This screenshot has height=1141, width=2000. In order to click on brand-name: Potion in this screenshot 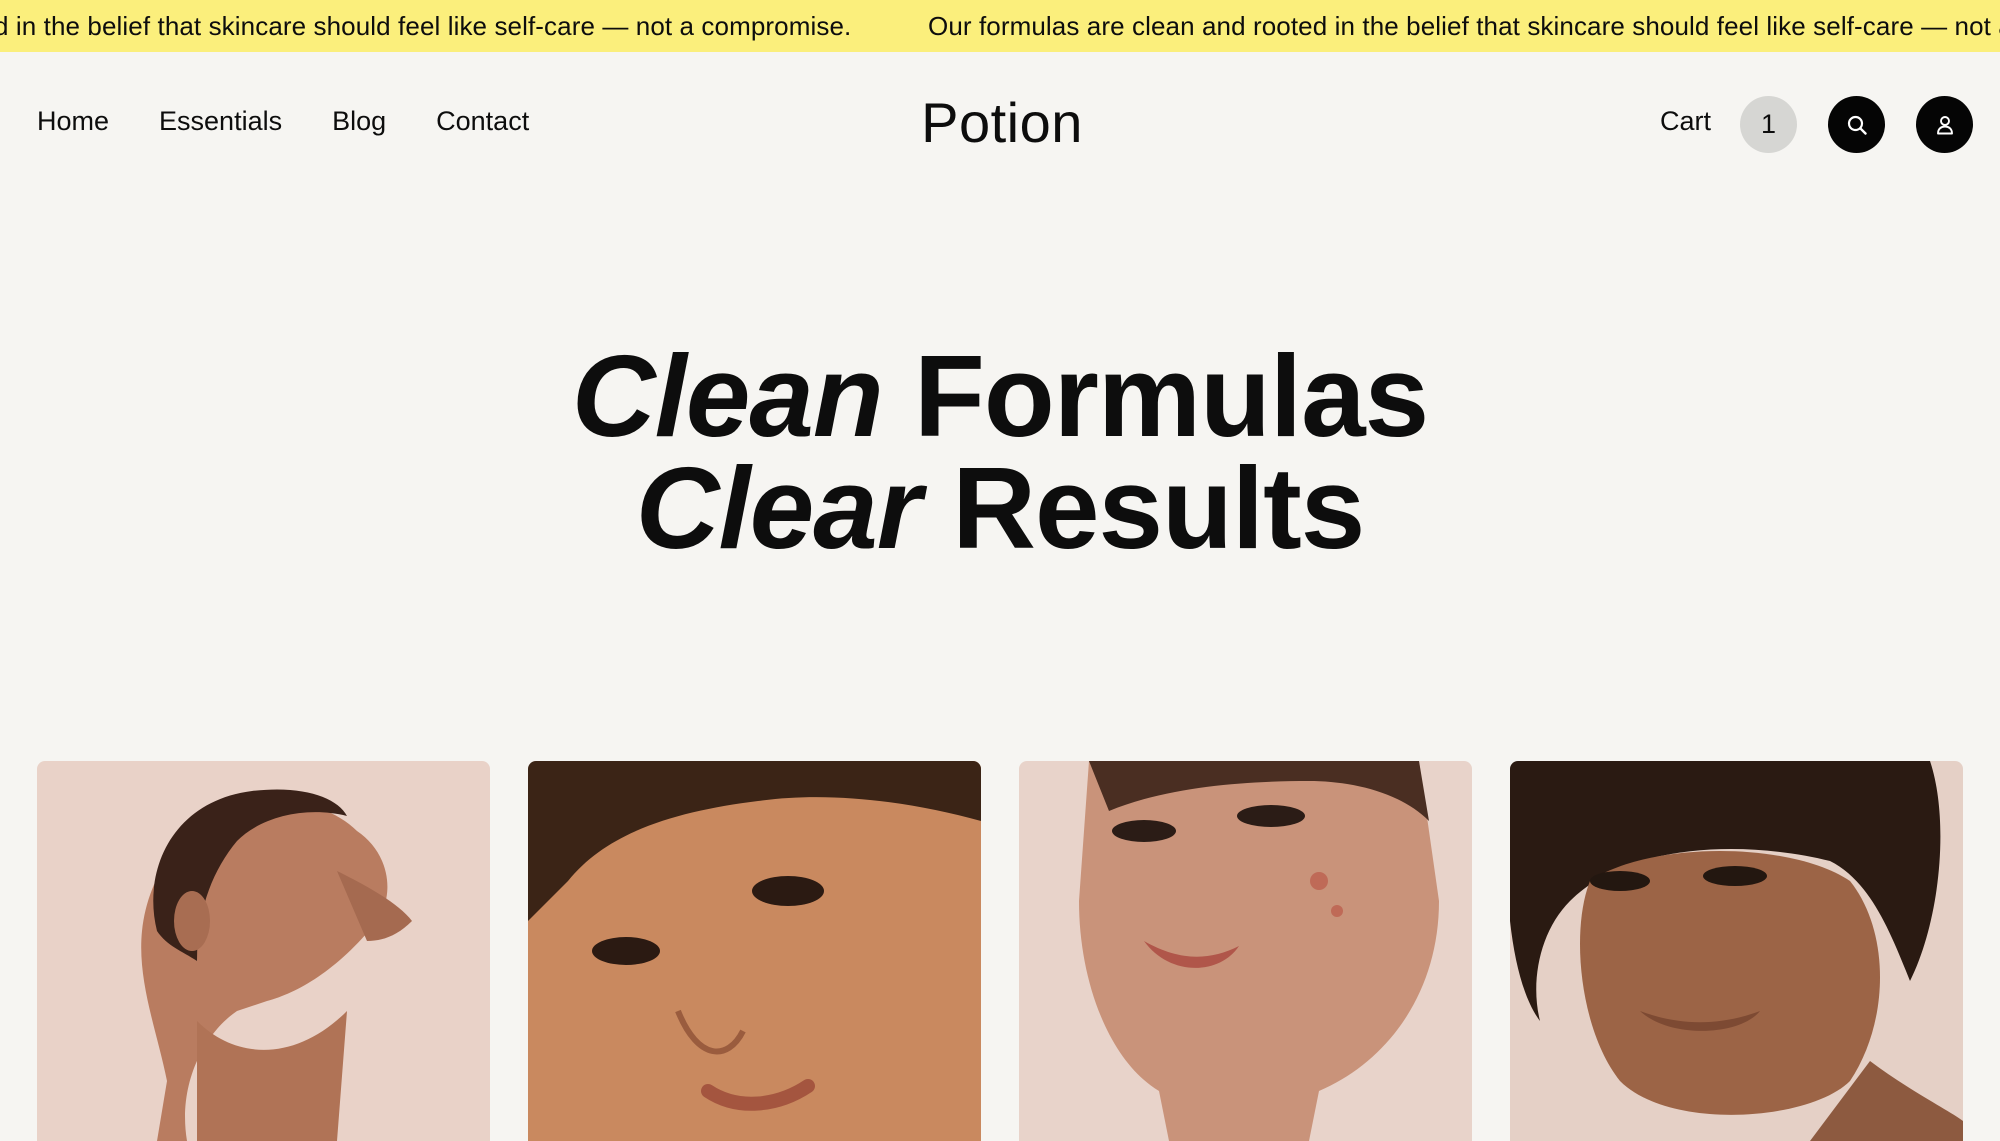, I will do `click(1002, 122)`.